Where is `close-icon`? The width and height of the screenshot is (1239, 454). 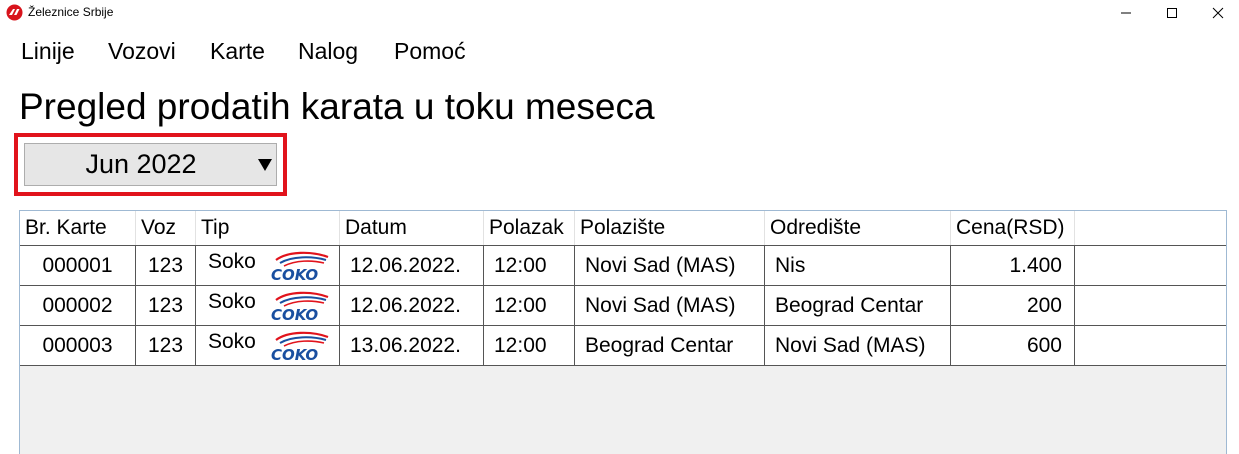
close-icon is located at coordinates (1218, 13).